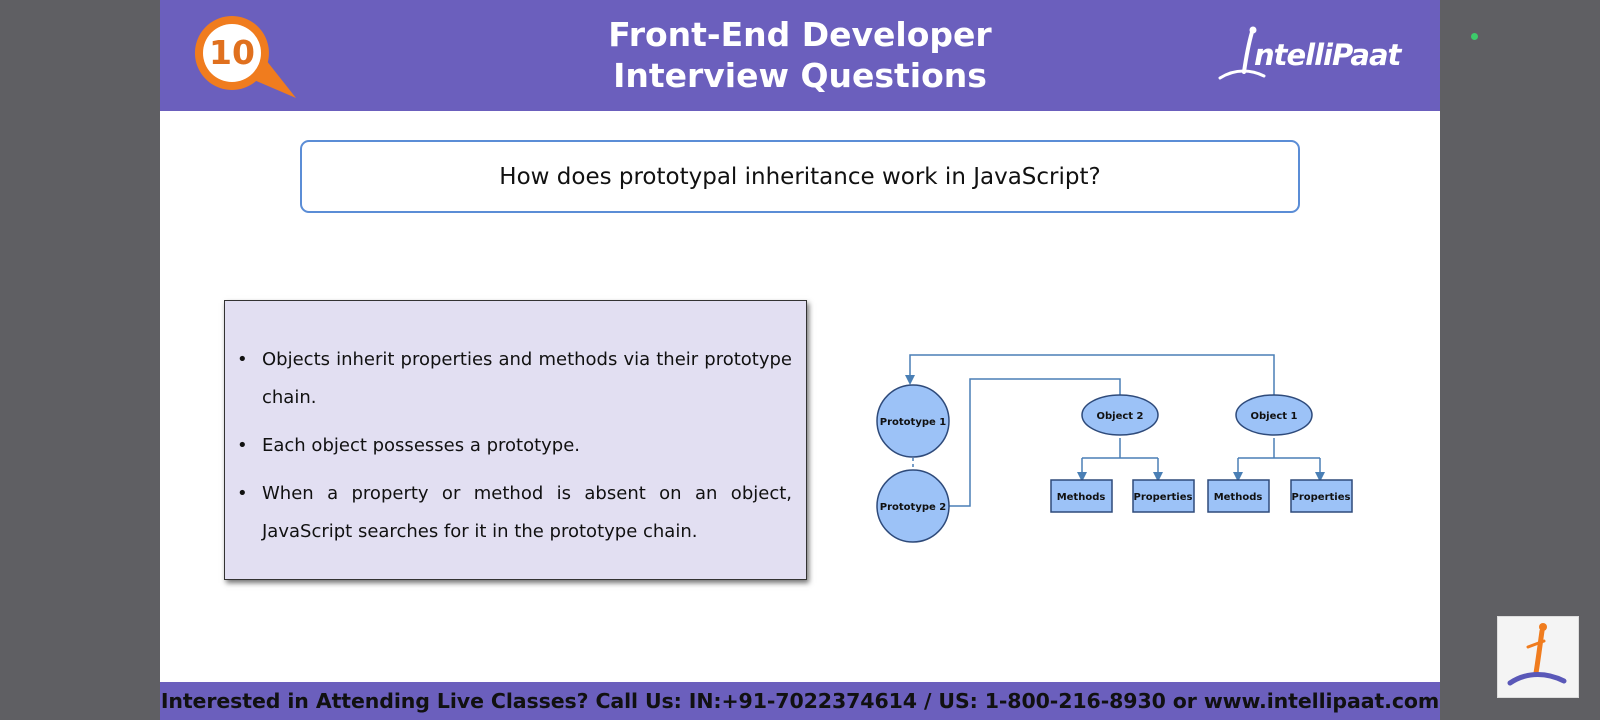 The image size is (1600, 720). I want to click on node-prototype-2: Prototype 2, so click(913, 506).